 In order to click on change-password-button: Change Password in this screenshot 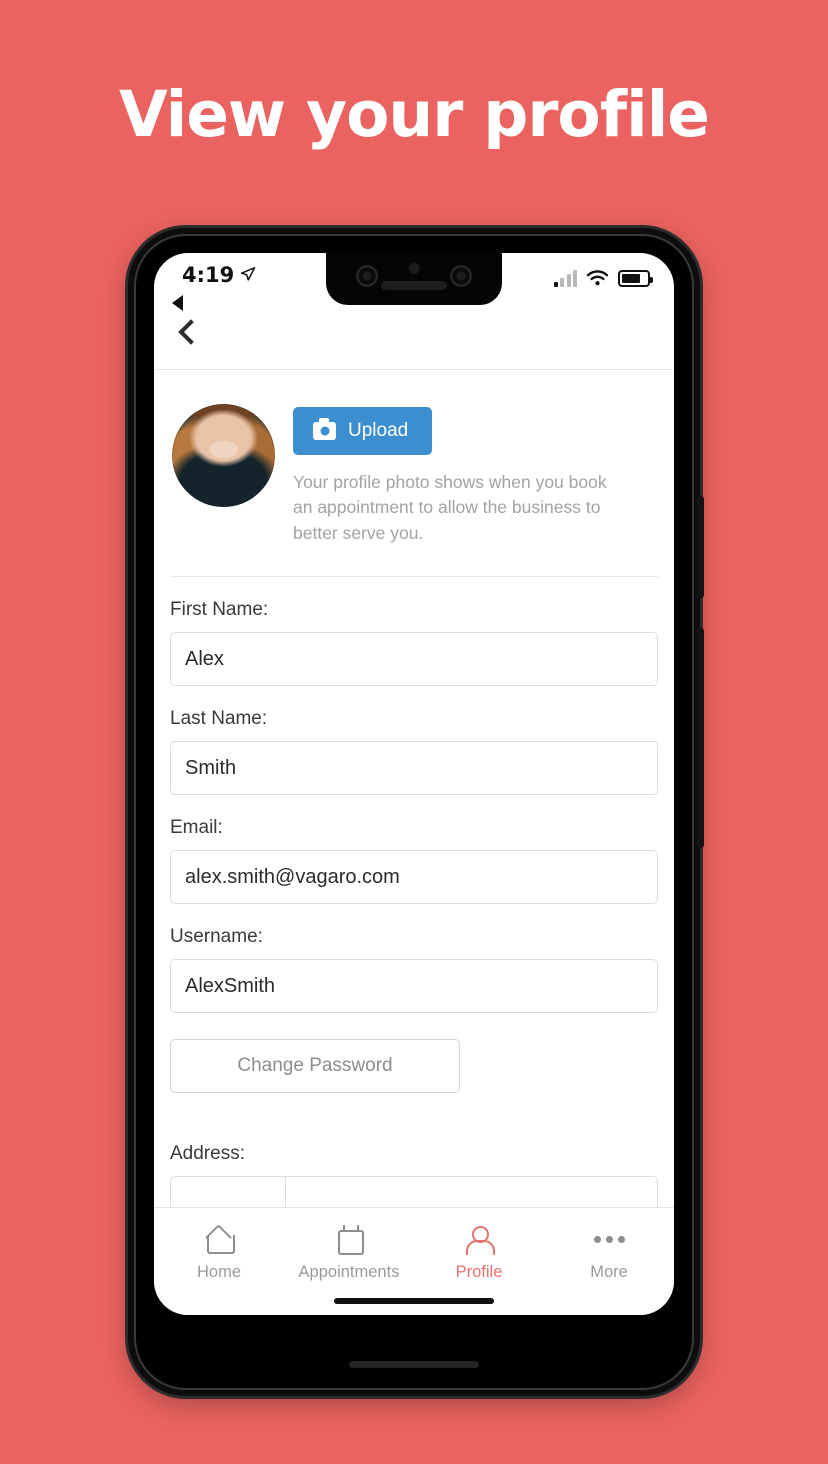, I will do `click(315, 1066)`.